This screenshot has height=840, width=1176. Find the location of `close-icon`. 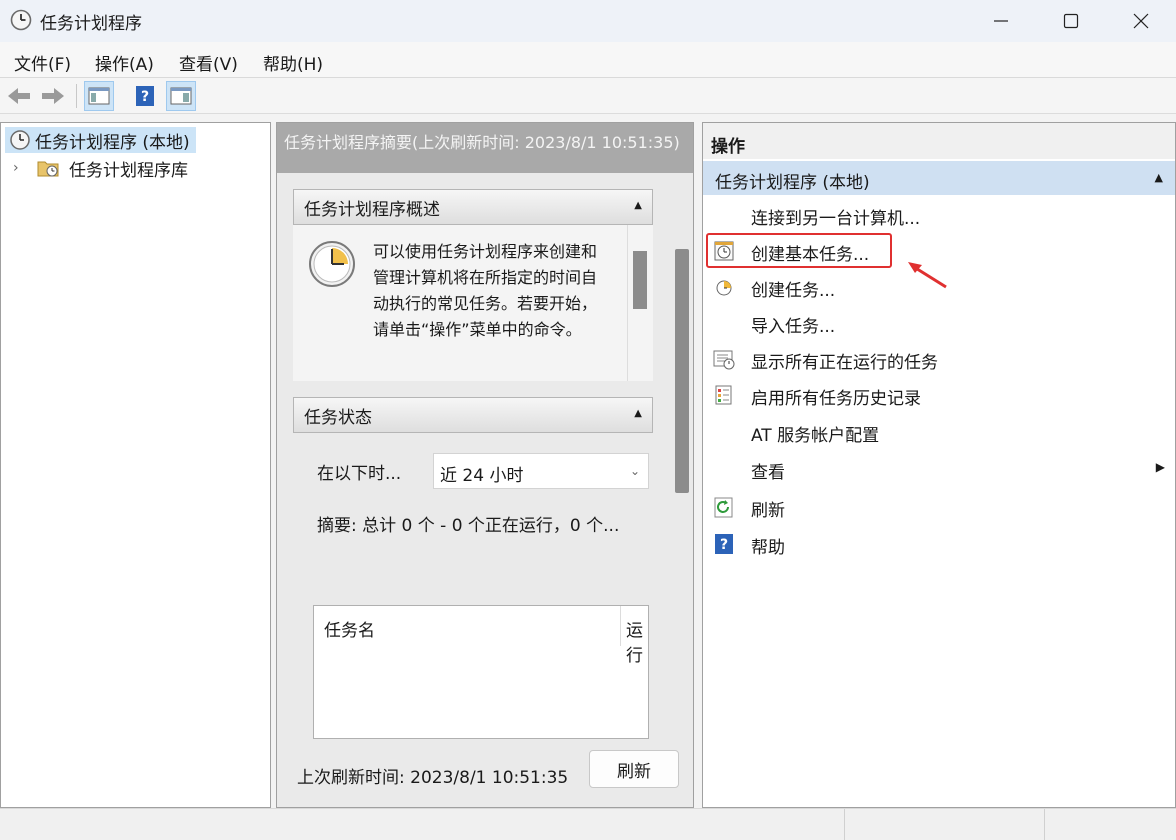

close-icon is located at coordinates (1141, 21).